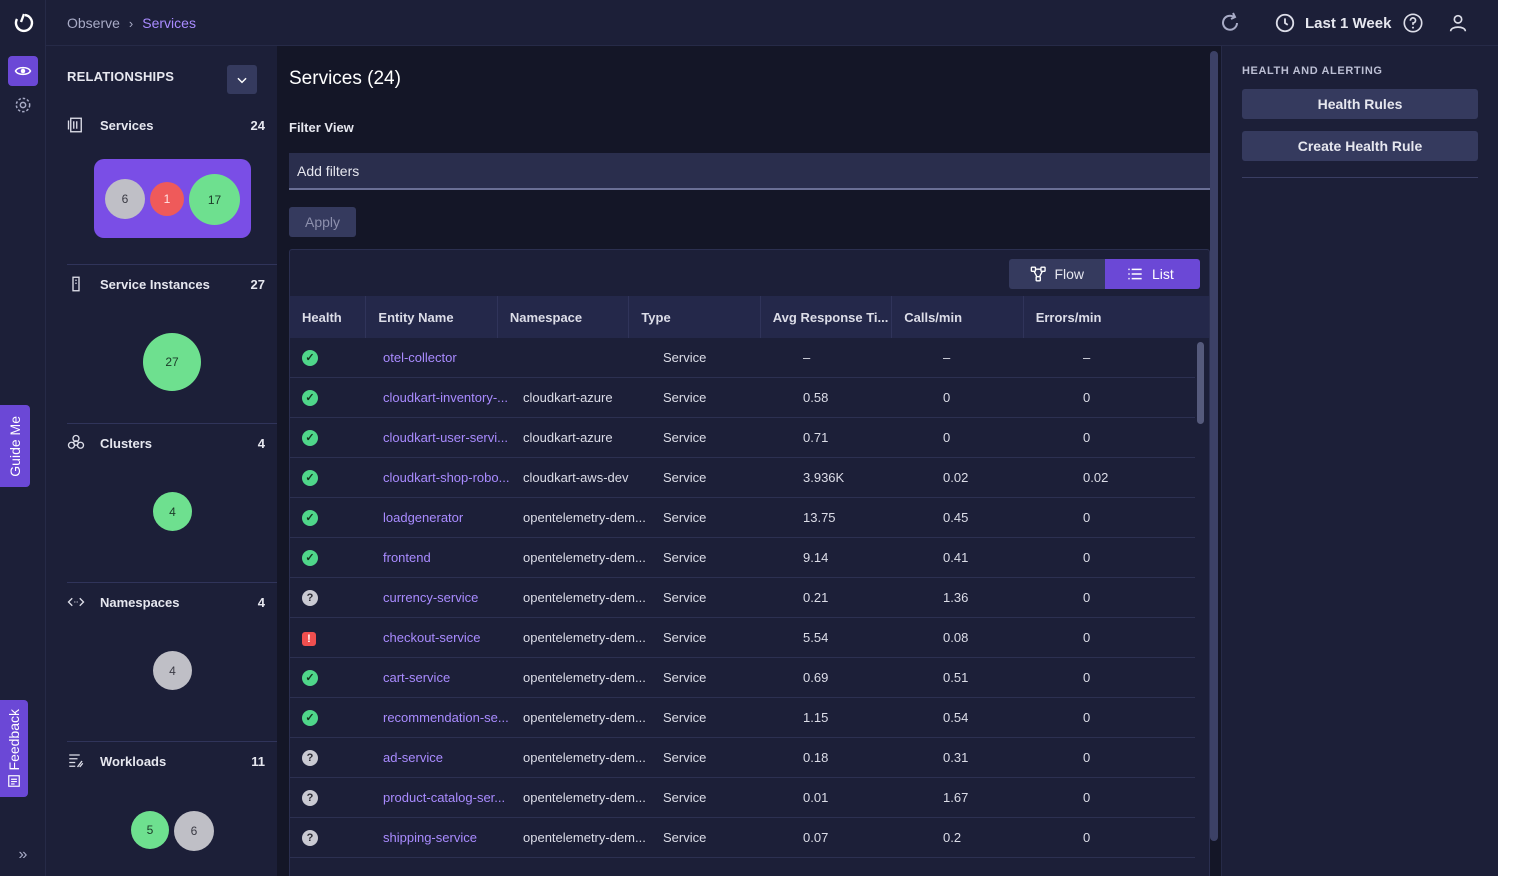 Image resolution: width=1516 pixels, height=894 pixels. Describe the element at coordinates (816, 437) in the screenshot. I see `avg-response-cell: 0.71` at that location.